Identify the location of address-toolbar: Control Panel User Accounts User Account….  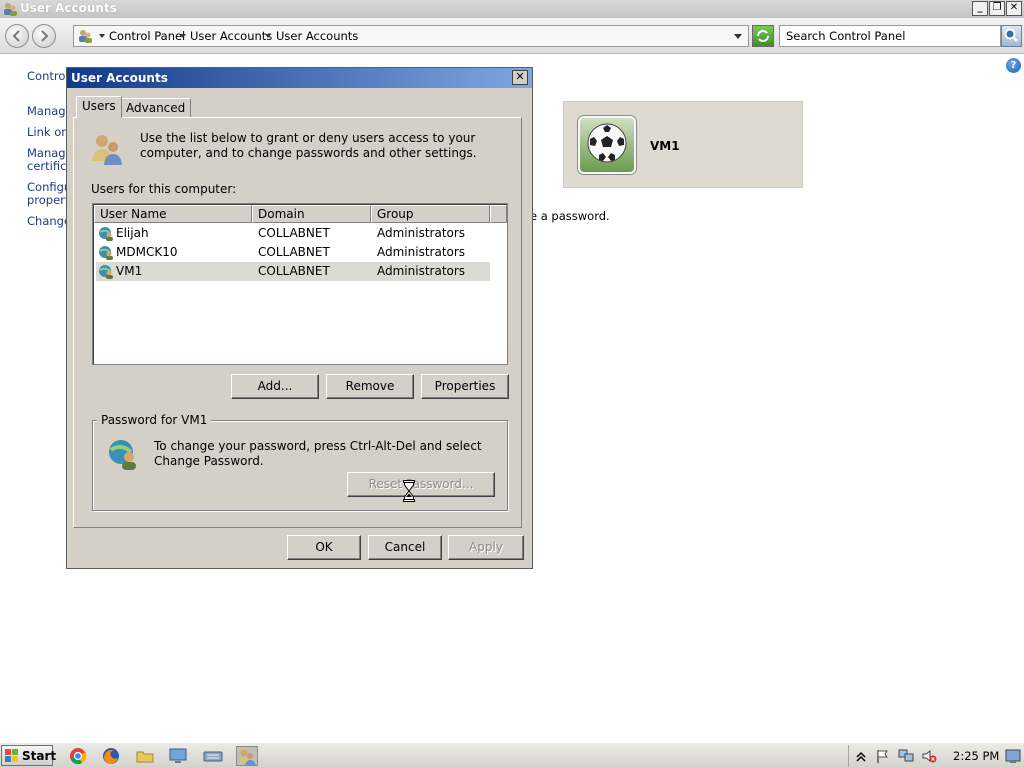
(512, 36).